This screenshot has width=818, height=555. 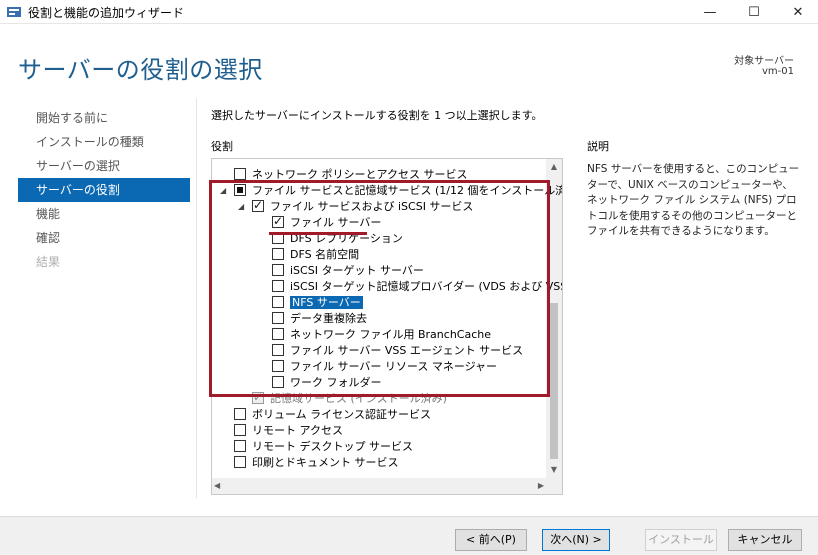 What do you see at coordinates (341, 414) in the screenshot?
I see `role-label: ボリューム ライセンス認証サービス` at bounding box center [341, 414].